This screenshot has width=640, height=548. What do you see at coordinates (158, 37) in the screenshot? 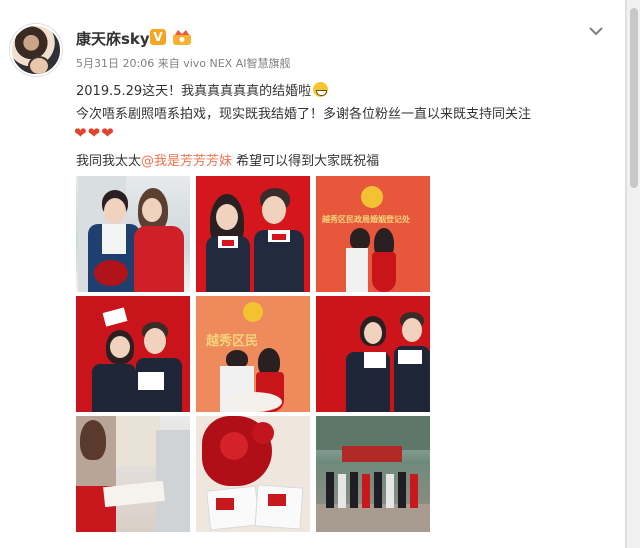
I see `verified-badge-icon: V` at bounding box center [158, 37].